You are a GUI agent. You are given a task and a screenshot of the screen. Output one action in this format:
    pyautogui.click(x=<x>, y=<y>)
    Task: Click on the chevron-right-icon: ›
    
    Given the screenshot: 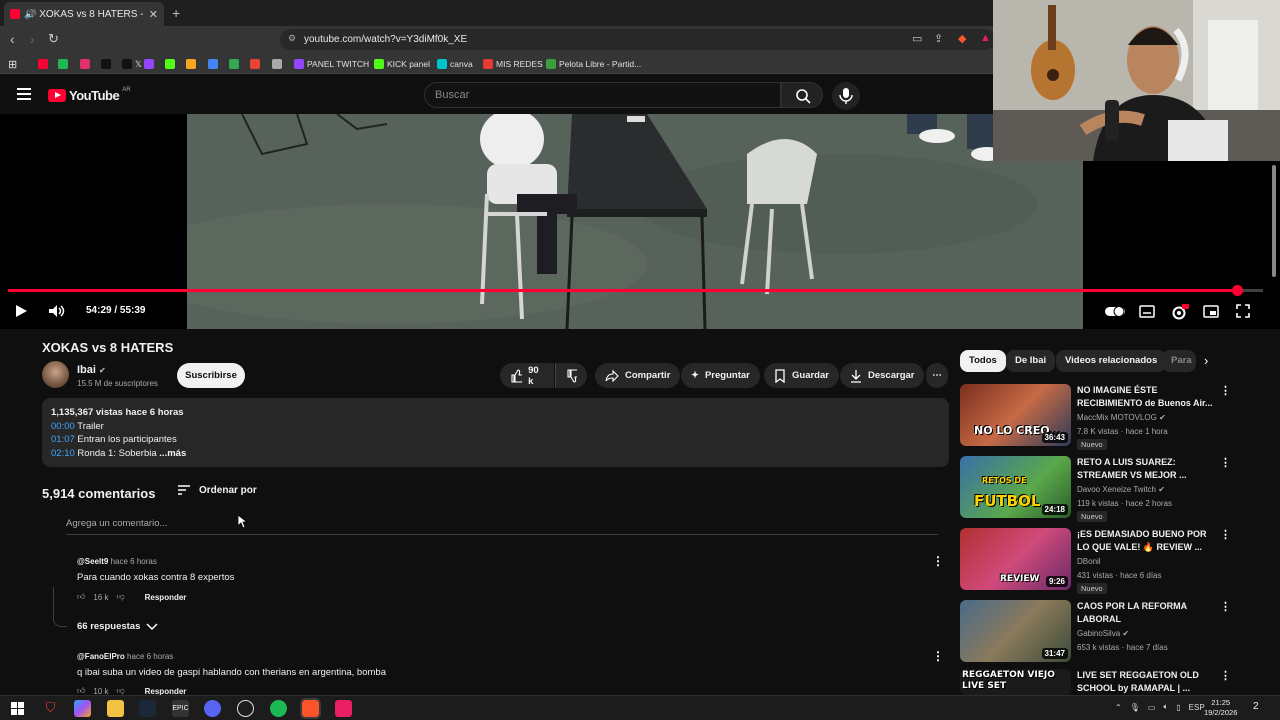 What is the action you would take?
    pyautogui.click(x=1206, y=360)
    